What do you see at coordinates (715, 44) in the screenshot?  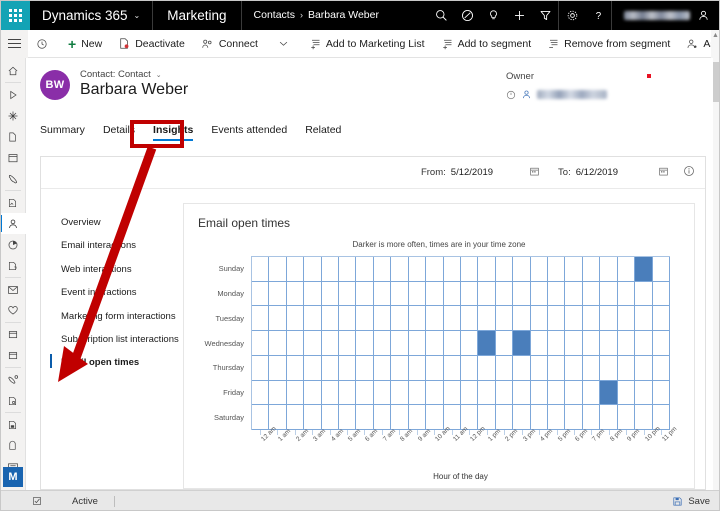 I see `command-bar-scroll-up: ▲` at bounding box center [715, 44].